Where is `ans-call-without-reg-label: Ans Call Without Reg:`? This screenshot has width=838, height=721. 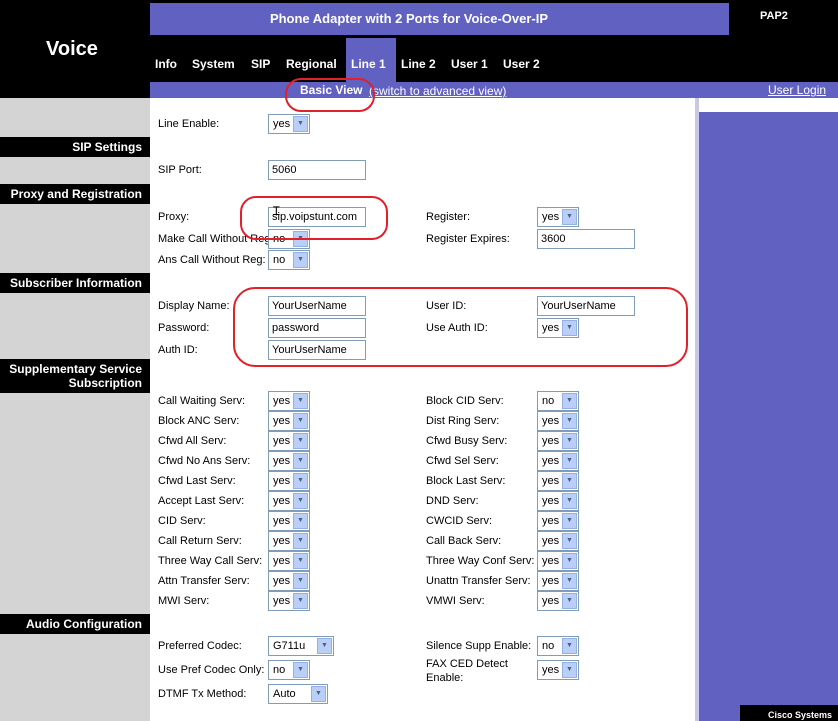 ans-call-without-reg-label: Ans Call Without Reg: is located at coordinates (212, 260).